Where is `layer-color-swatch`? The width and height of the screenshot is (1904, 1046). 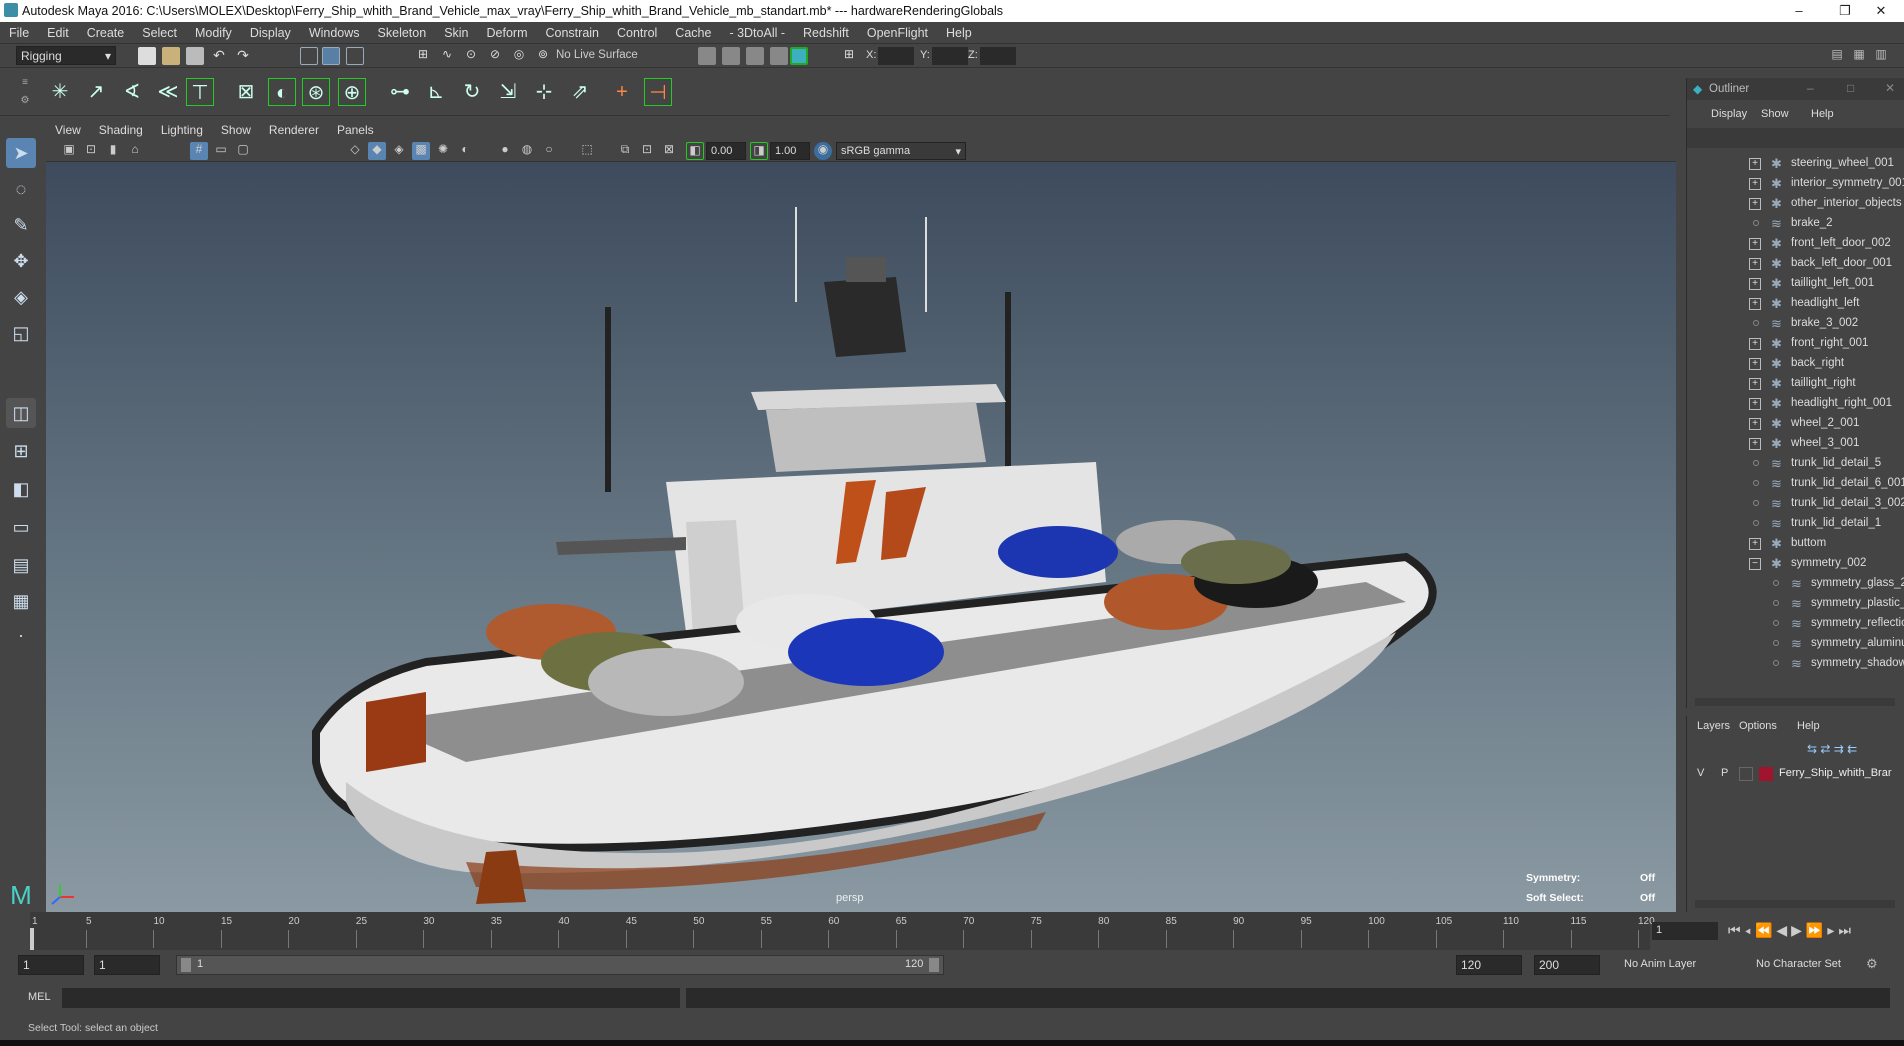 layer-color-swatch is located at coordinates (1766, 774).